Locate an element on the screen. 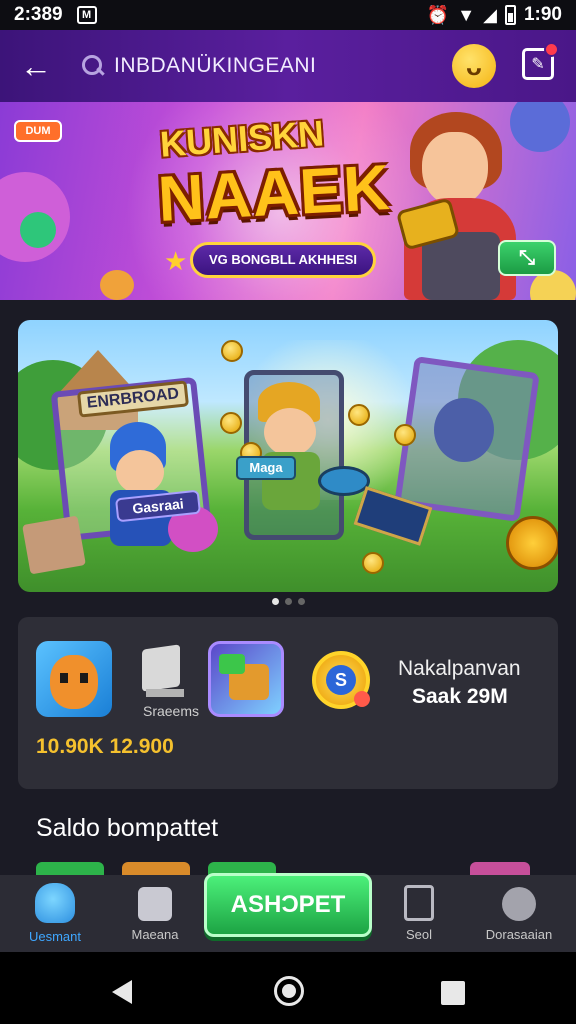 The width and height of the screenshot is (576, 1024). s-letter-icon: S is located at coordinates (341, 680).